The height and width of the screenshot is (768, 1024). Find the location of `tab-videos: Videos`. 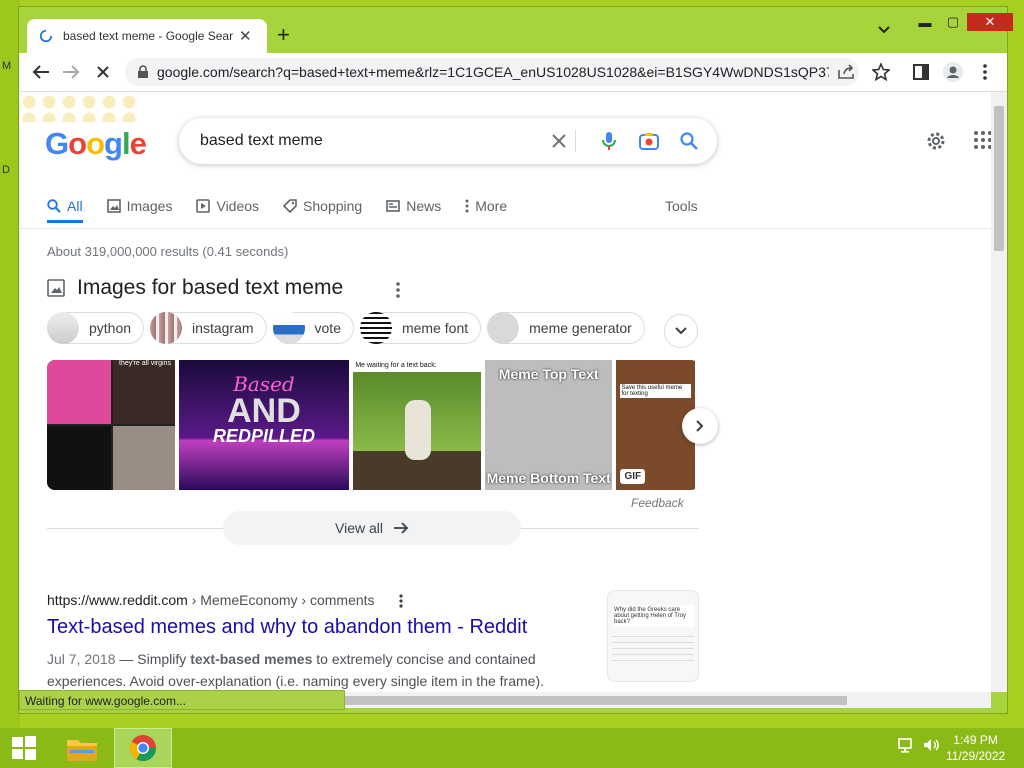

tab-videos: Videos is located at coordinates (227, 206).